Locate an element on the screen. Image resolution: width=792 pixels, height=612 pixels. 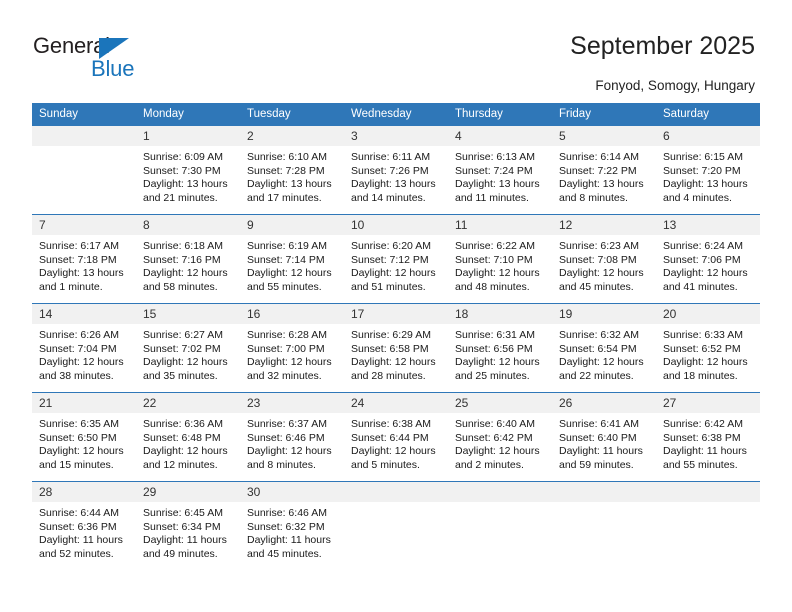
daylight-text-line1: Daylight: 13 hours is located at coordinates (393, 184).